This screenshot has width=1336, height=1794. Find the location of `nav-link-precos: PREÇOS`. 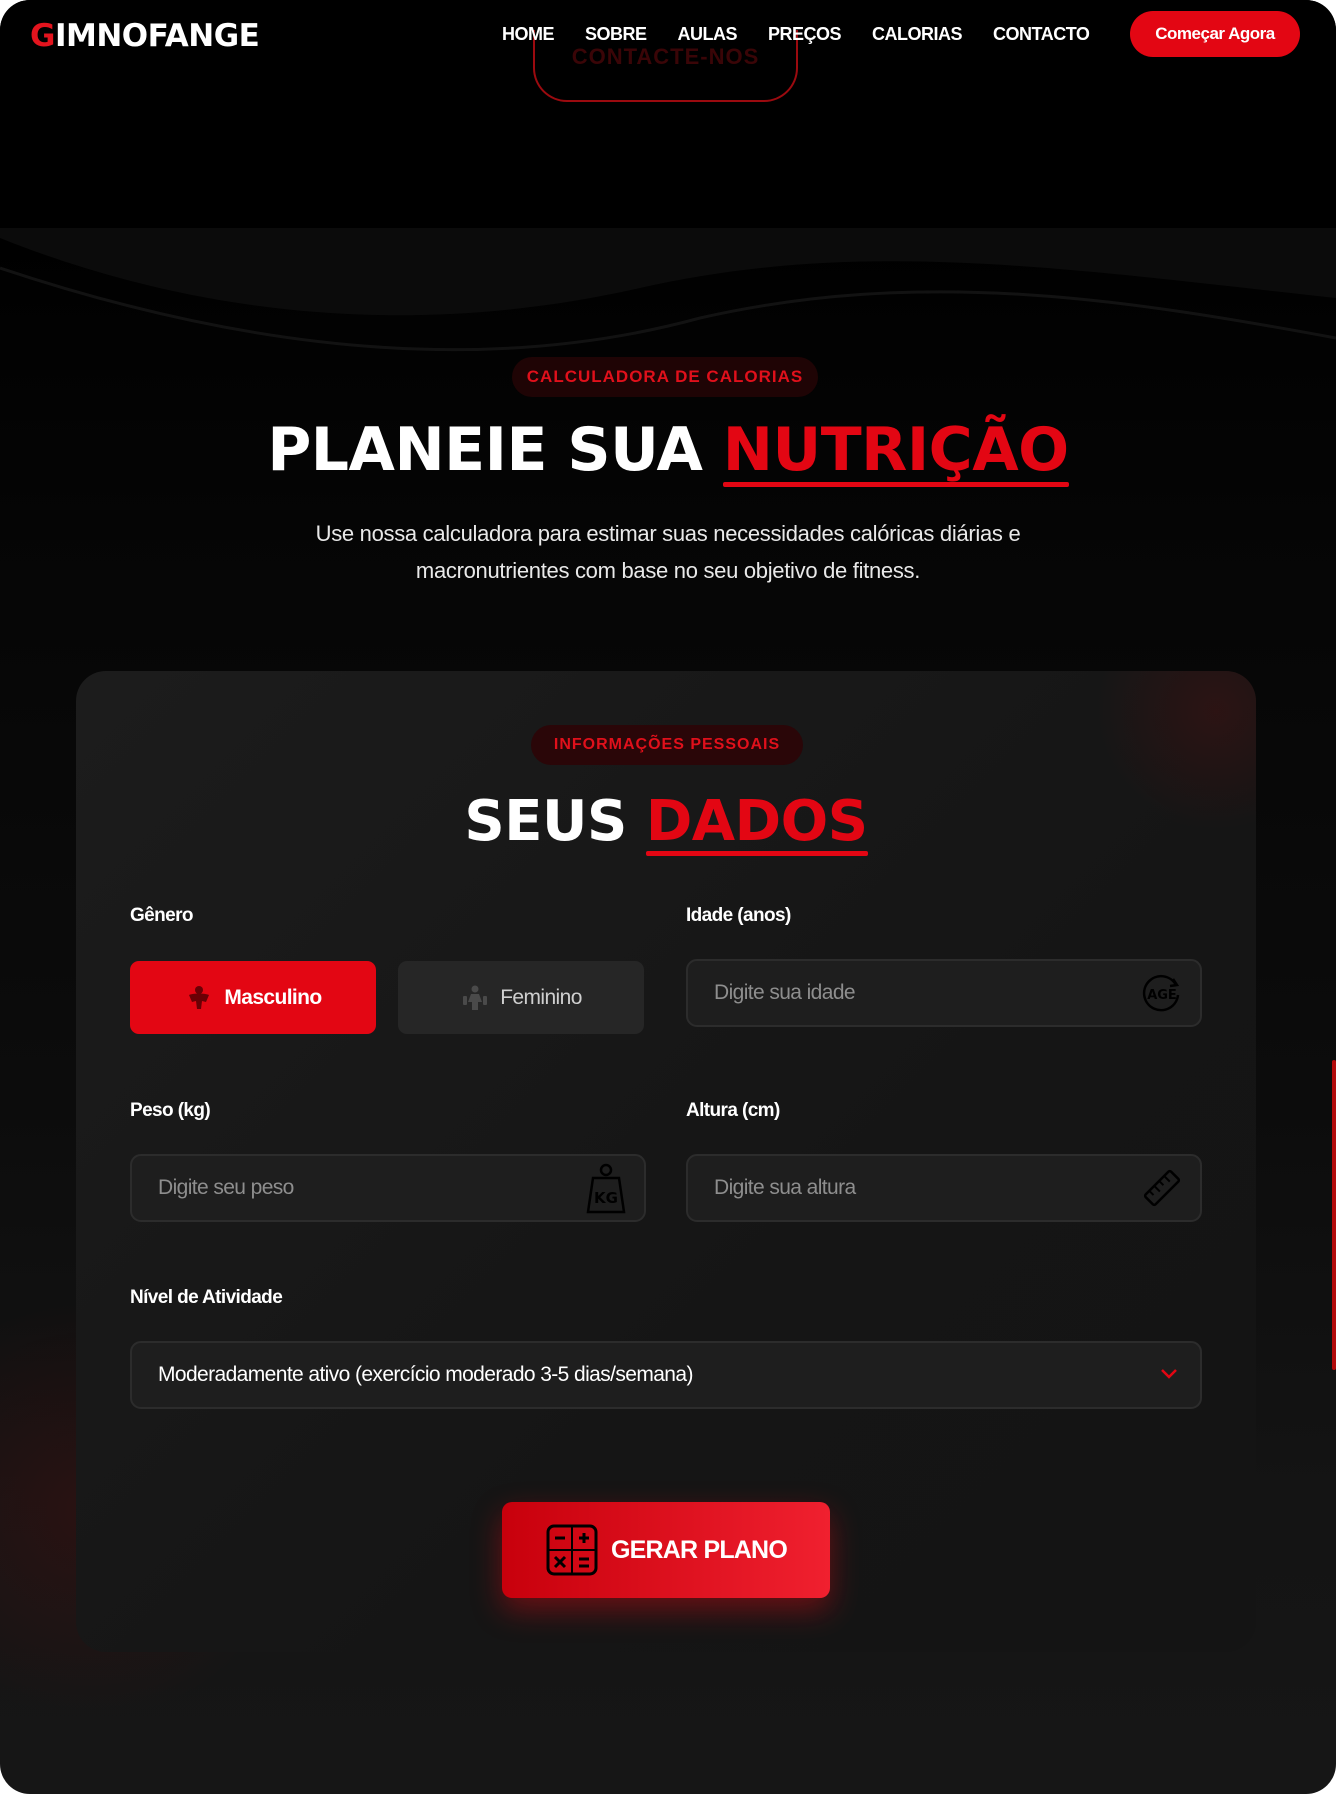

nav-link-precos: PREÇOS is located at coordinates (805, 34).